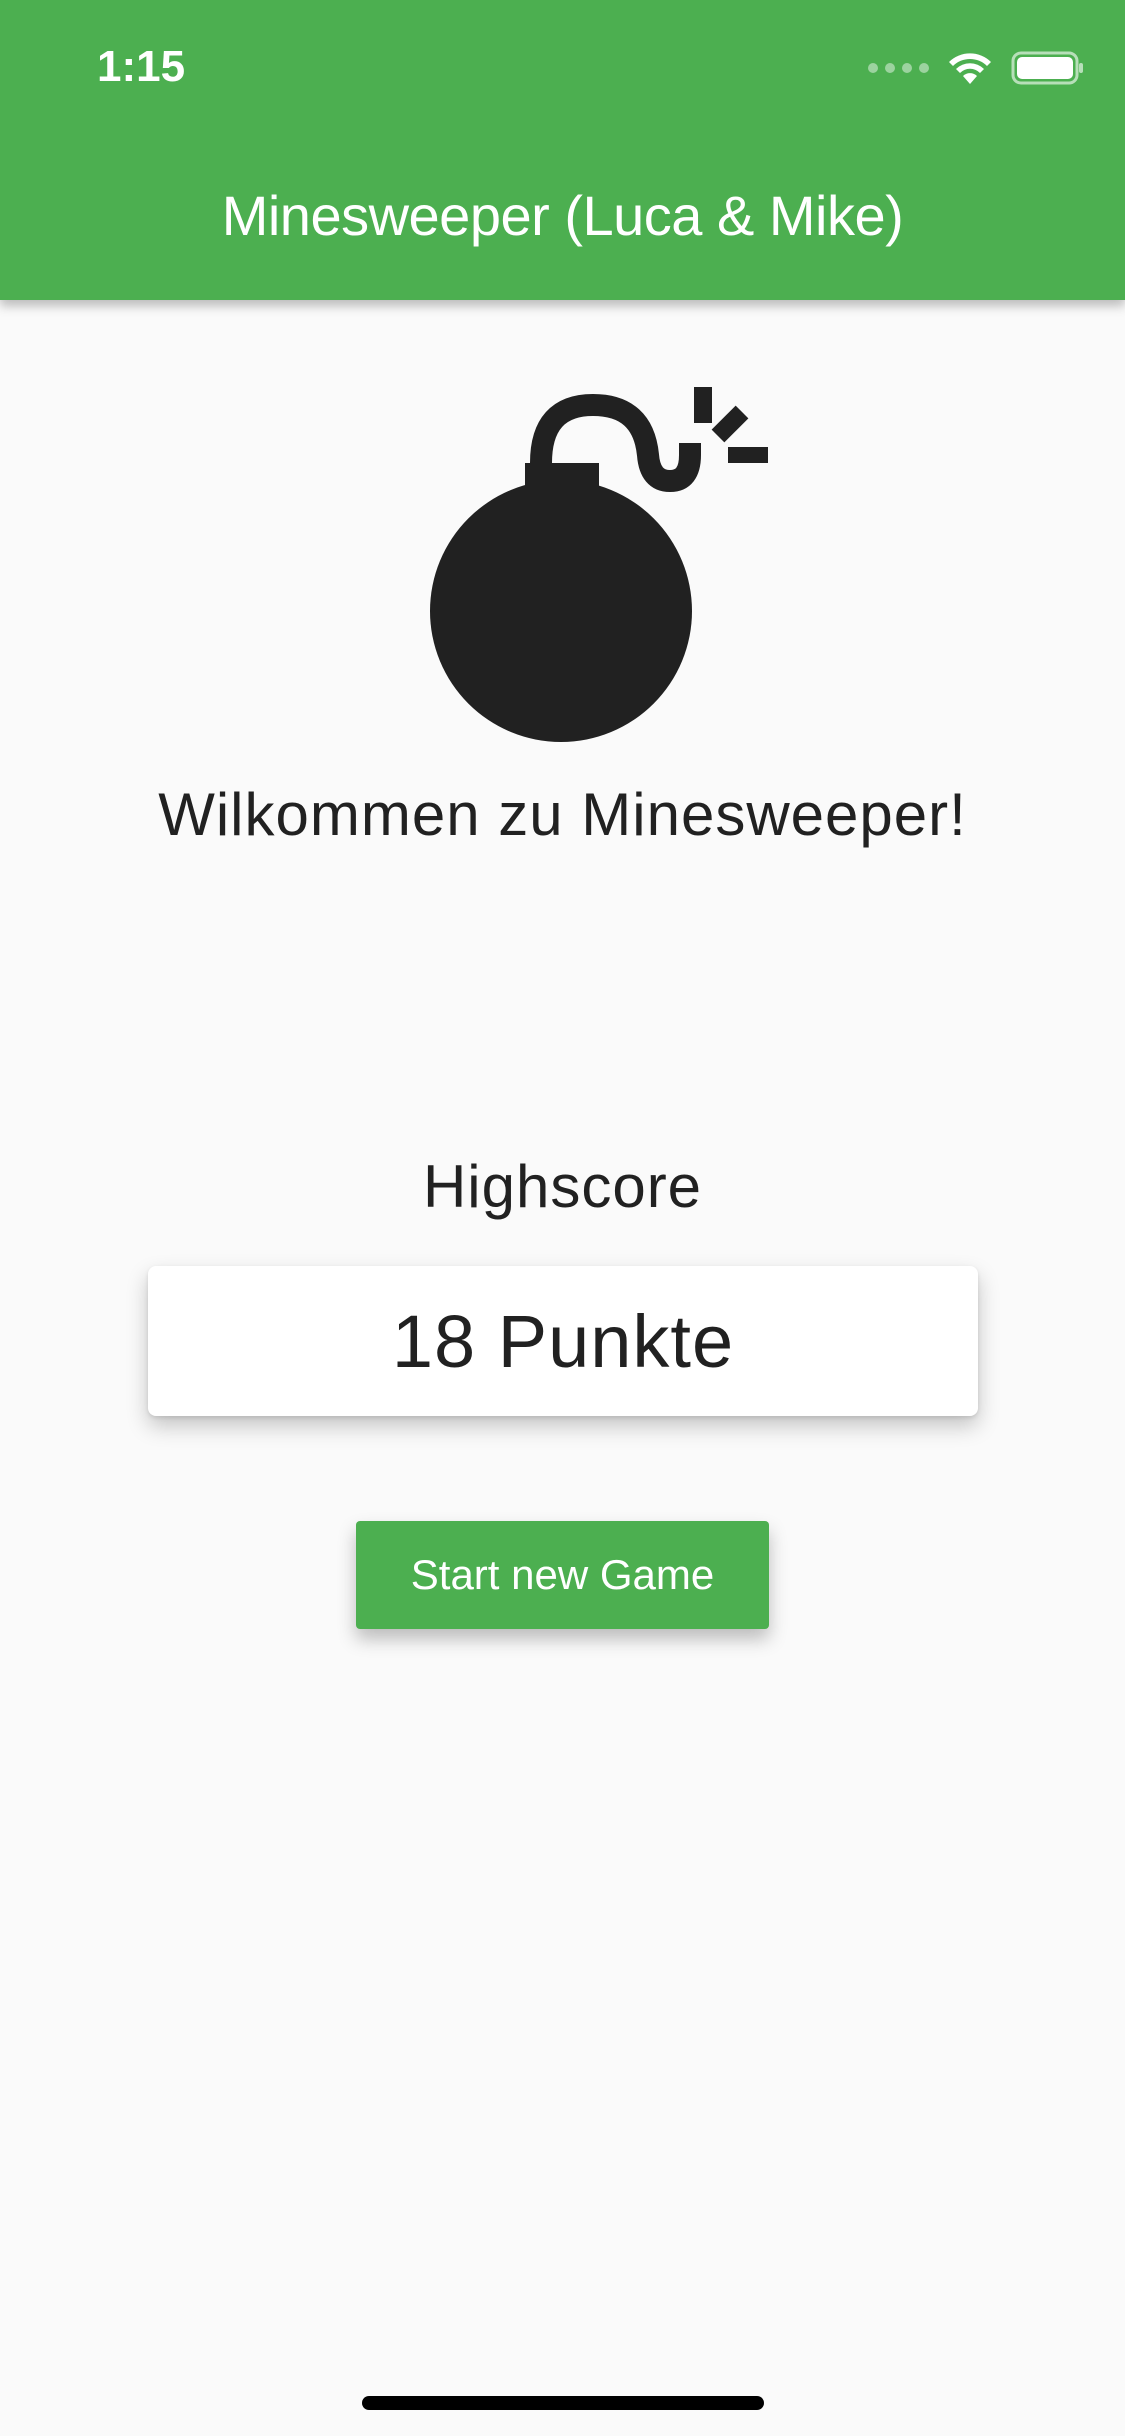 The width and height of the screenshot is (1125, 2436). I want to click on app-bar: 1:15 Minesweeper (Luca & Mike), so click(562, 150).